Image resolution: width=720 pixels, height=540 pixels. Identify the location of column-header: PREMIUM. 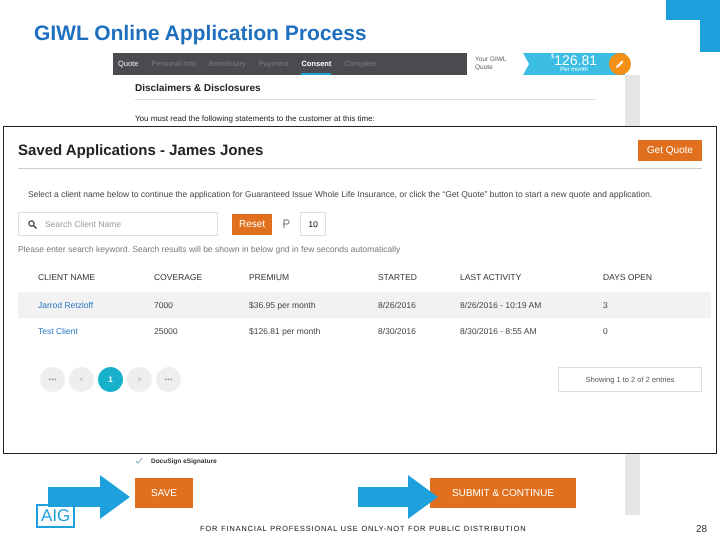
(269, 277).